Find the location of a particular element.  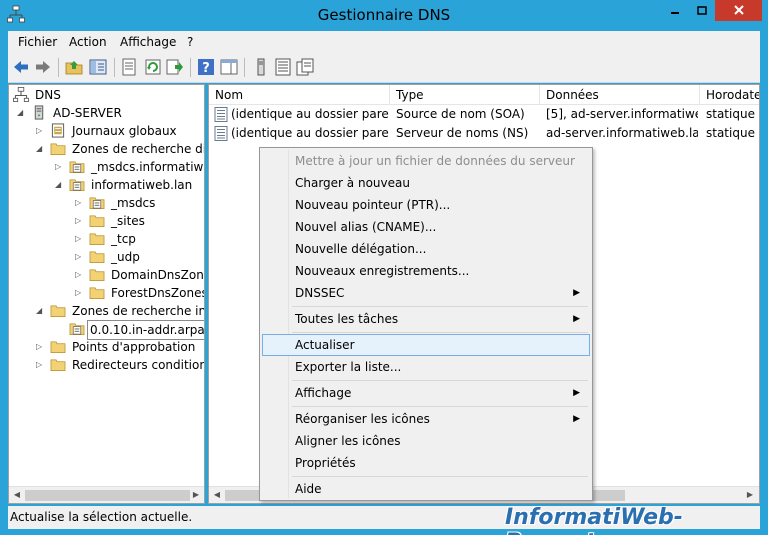

tree-item-informatiweb: ◢ informatiweb.lan is located at coordinates (129, 185).